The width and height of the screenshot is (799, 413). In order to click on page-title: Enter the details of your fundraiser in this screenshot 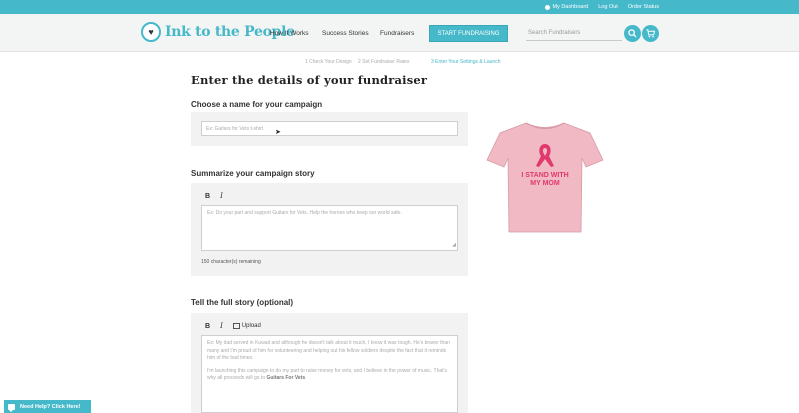, I will do `click(309, 80)`.